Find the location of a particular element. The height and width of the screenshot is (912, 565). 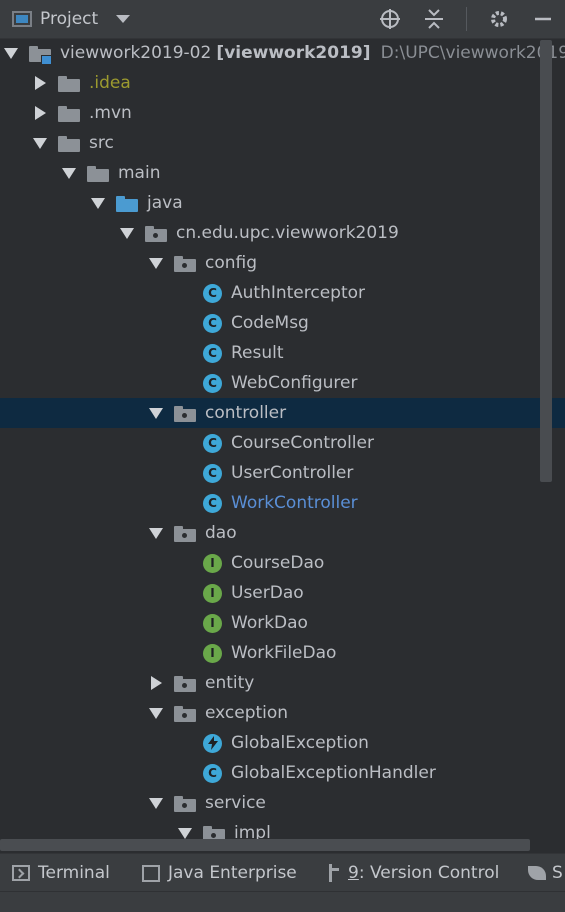

horizontal-scrollbar is located at coordinates (265, 845).